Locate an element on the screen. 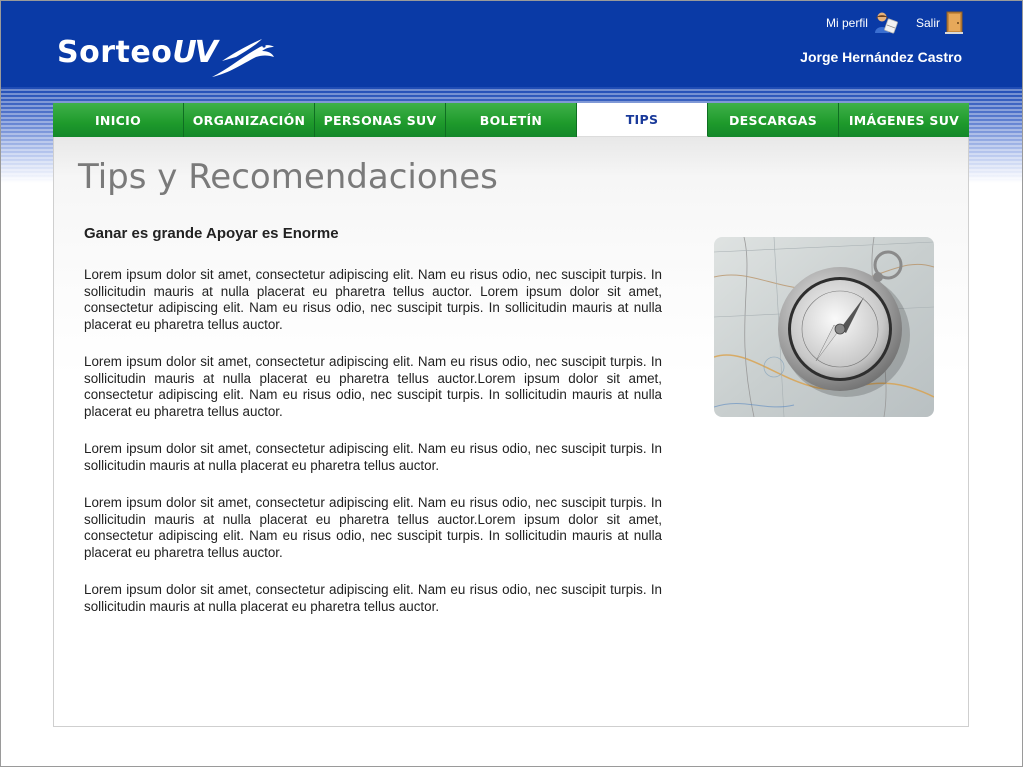 Image resolution: width=1023 pixels, height=767 pixels. sorteo-uv-logo: SorteoUV is located at coordinates (166, 58).